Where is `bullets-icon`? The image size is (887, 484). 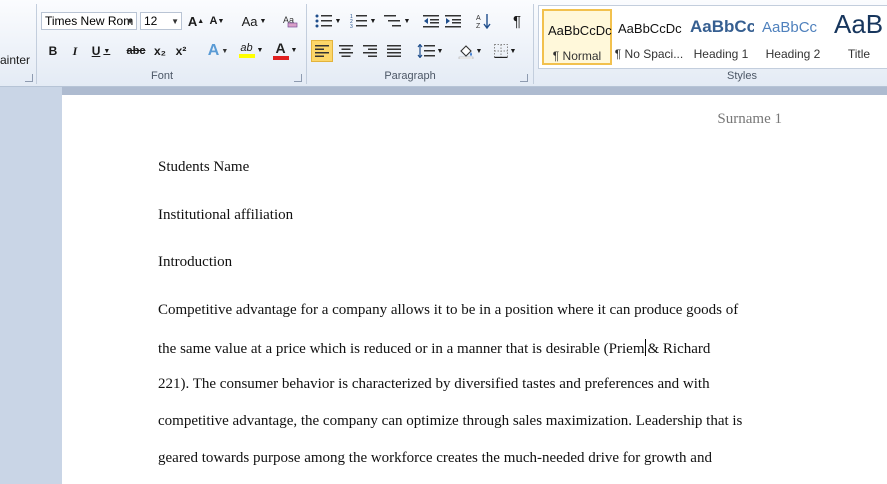 bullets-icon is located at coordinates (323, 21).